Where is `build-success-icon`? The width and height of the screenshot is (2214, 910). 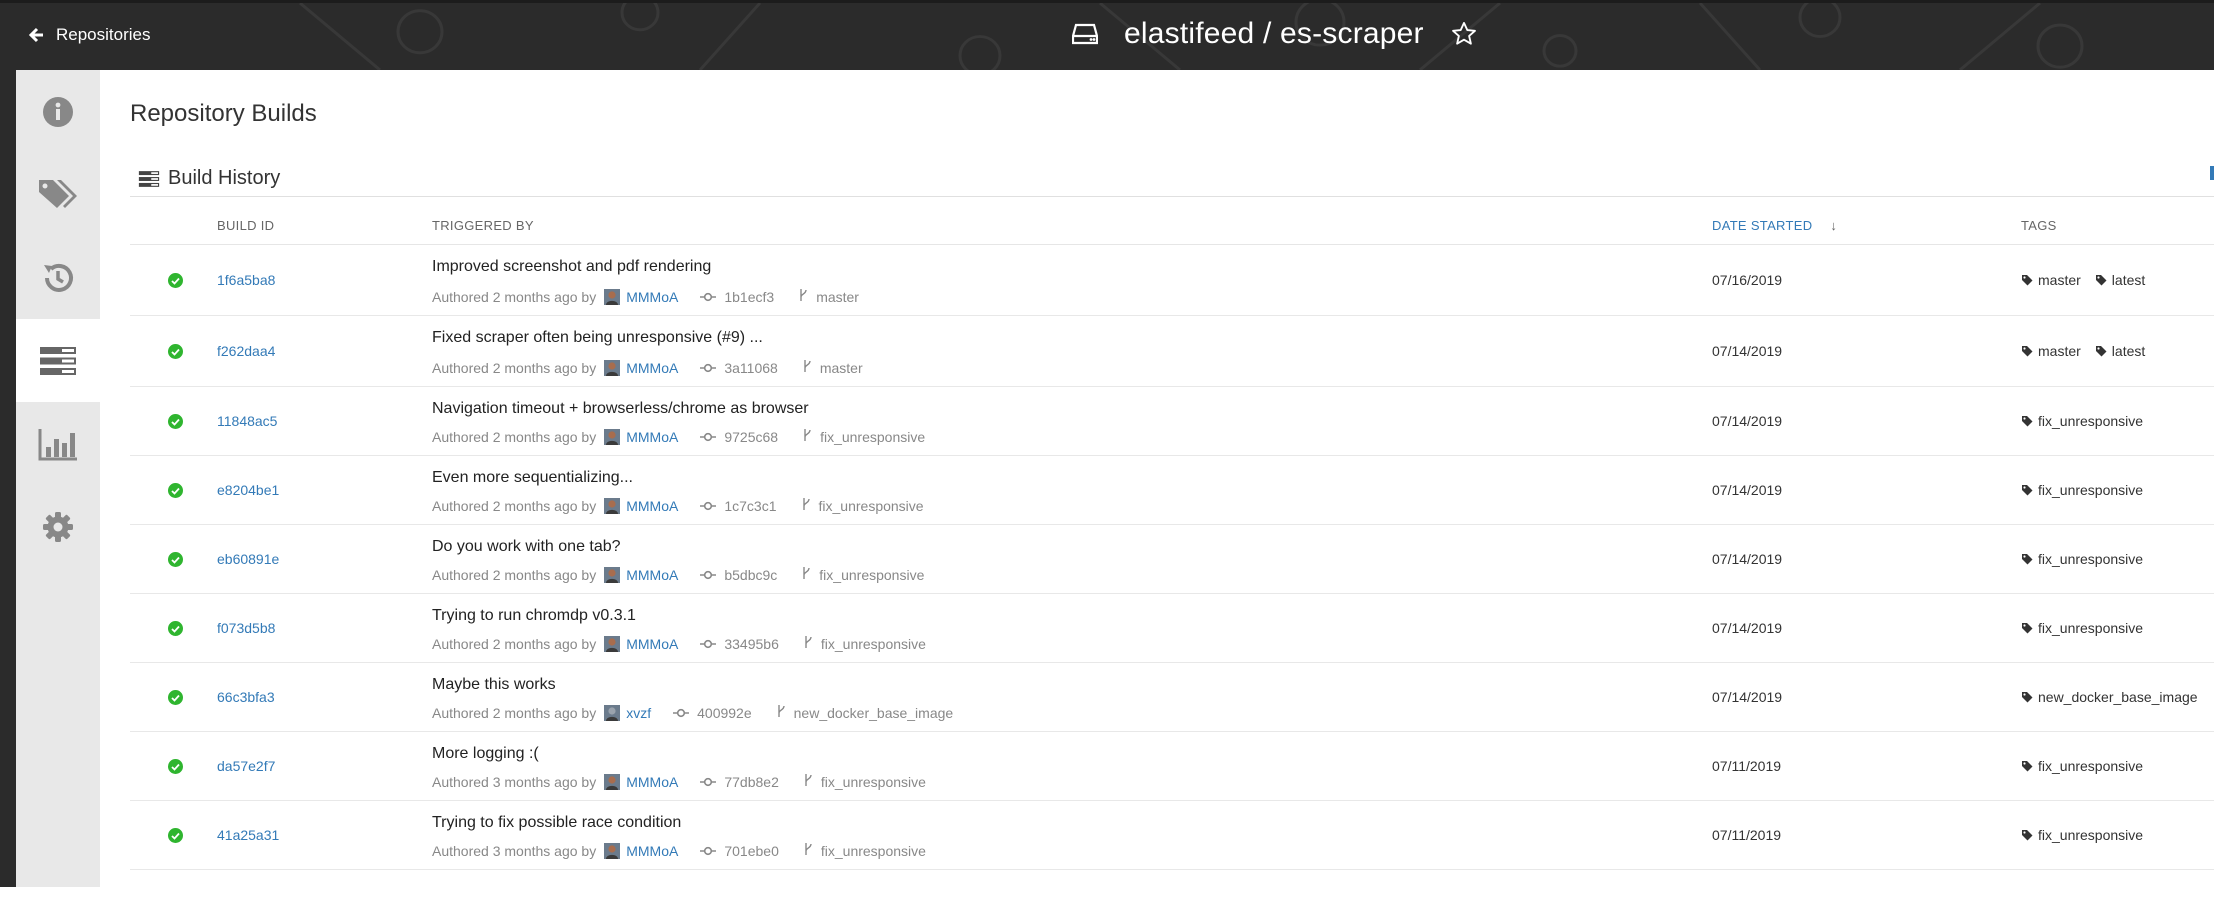 build-success-icon is located at coordinates (175, 351).